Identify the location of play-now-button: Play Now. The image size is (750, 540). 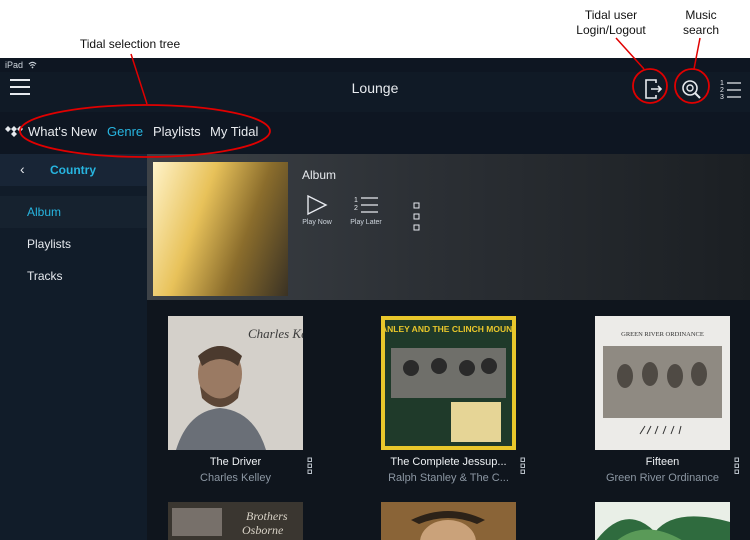
(317, 210).